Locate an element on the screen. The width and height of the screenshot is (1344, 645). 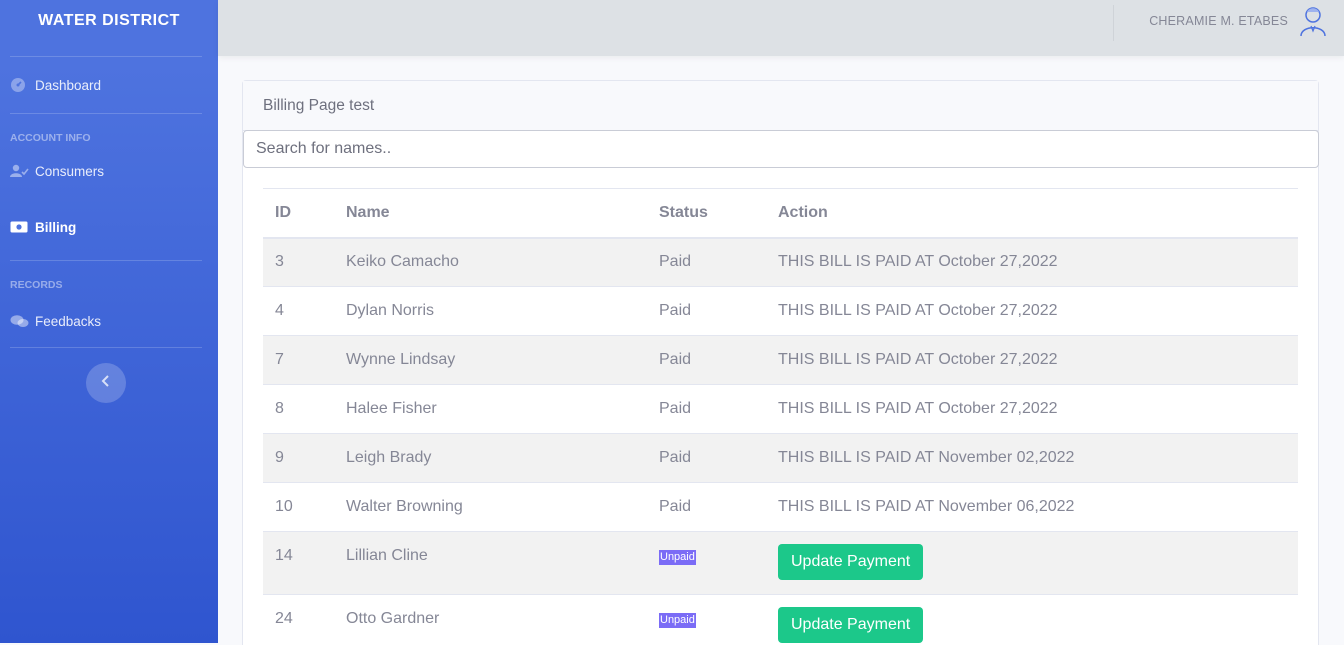
user-avatar-icon is located at coordinates (1313, 21).